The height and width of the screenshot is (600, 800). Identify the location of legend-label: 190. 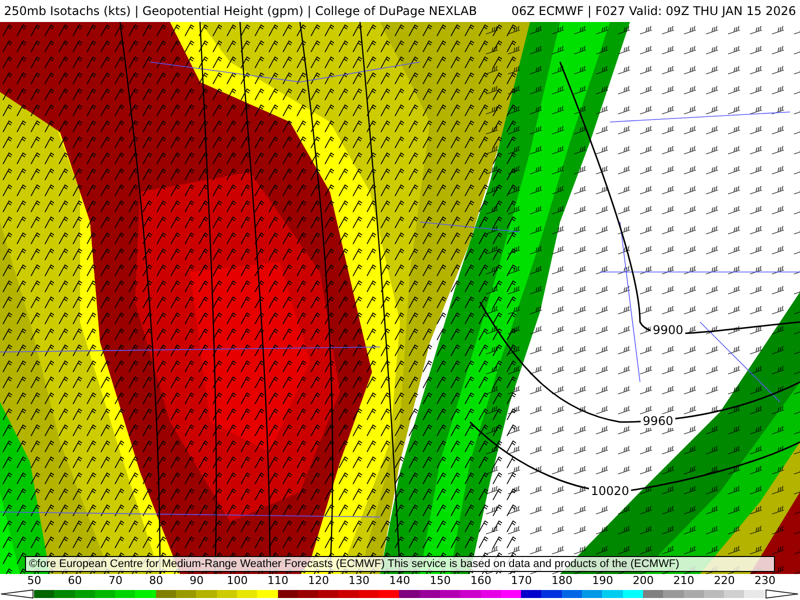
(602, 581).